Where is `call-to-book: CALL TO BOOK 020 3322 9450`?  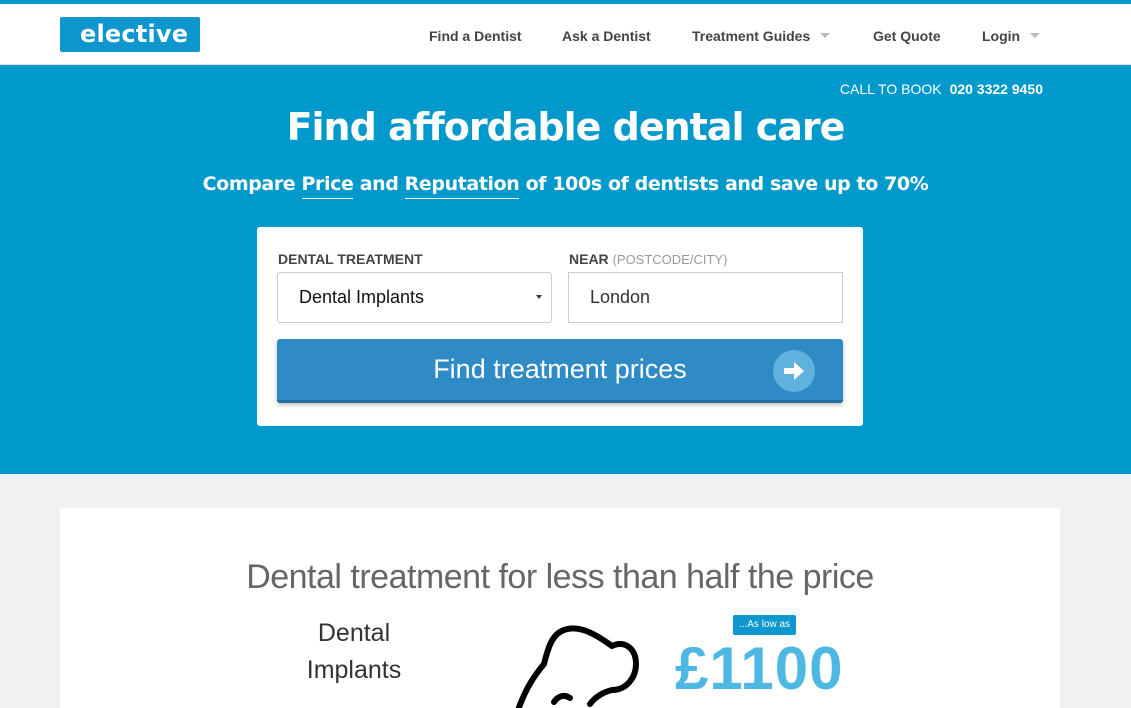
call-to-book: CALL TO BOOK 020 3322 9450 is located at coordinates (941, 89).